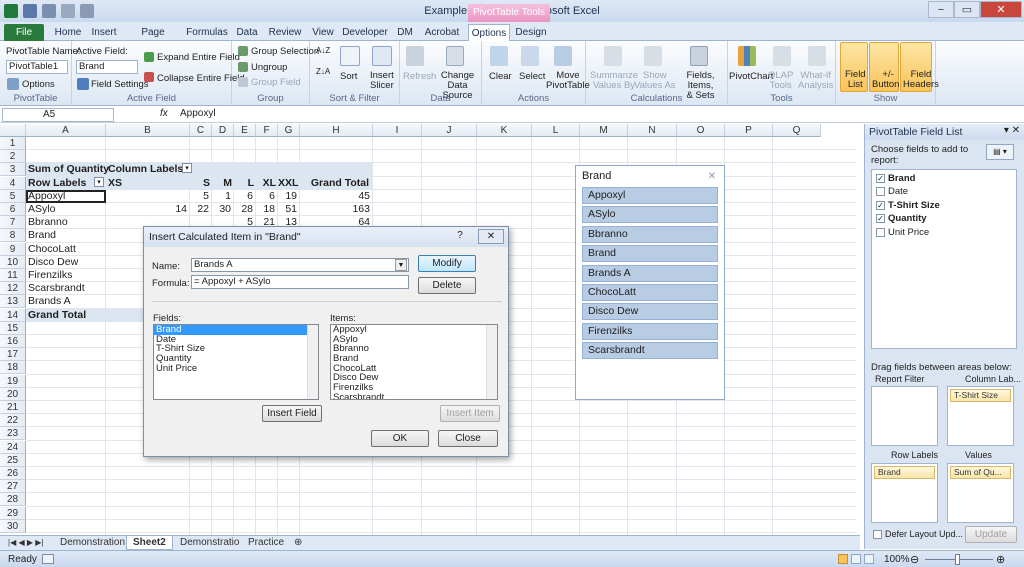 This screenshot has width=1024, height=567. What do you see at coordinates (751, 76) in the screenshot?
I see `pivotchart-button: PivotChart` at bounding box center [751, 76].